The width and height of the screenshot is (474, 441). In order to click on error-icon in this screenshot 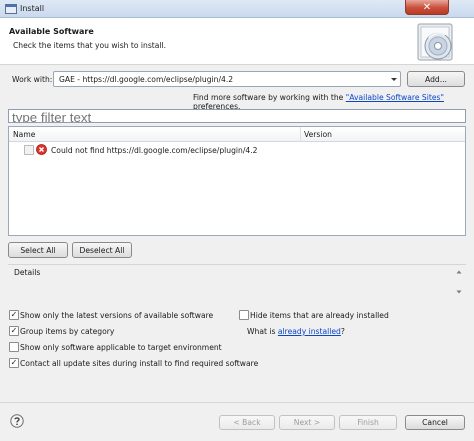, I will do `click(41, 149)`.